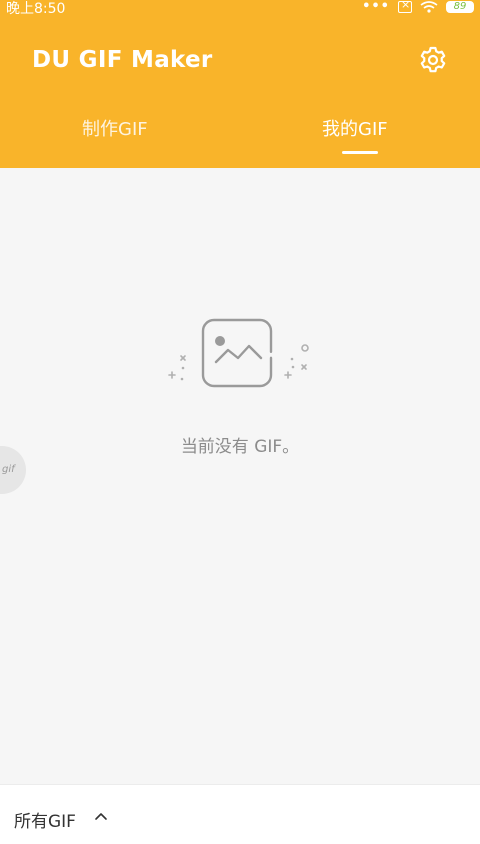 The height and width of the screenshot is (844, 480). I want to click on status-icons: ••• 89, so click(418, 7).